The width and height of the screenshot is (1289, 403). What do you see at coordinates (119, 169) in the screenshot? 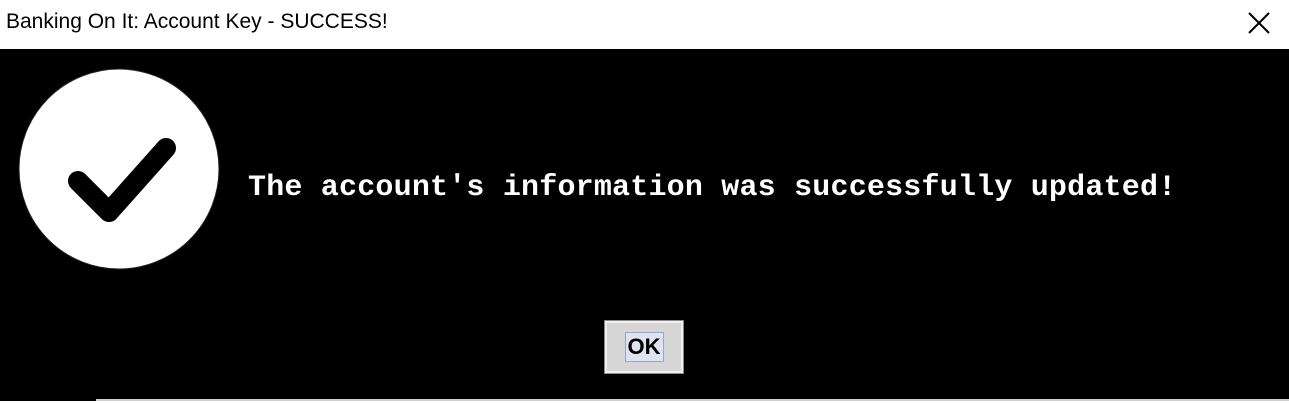
I see `success-check-icon` at bounding box center [119, 169].